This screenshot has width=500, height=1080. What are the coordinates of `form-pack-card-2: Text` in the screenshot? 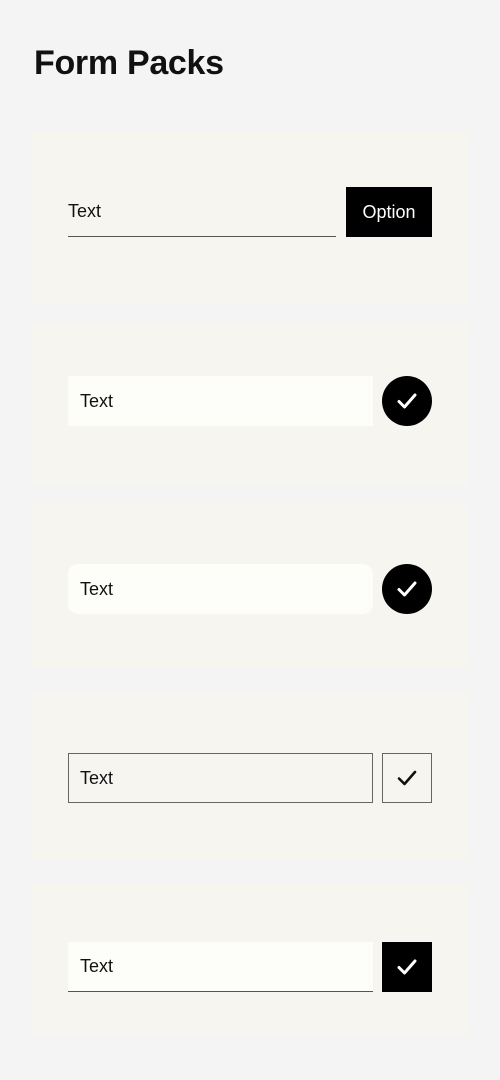 It's located at (250, 404).